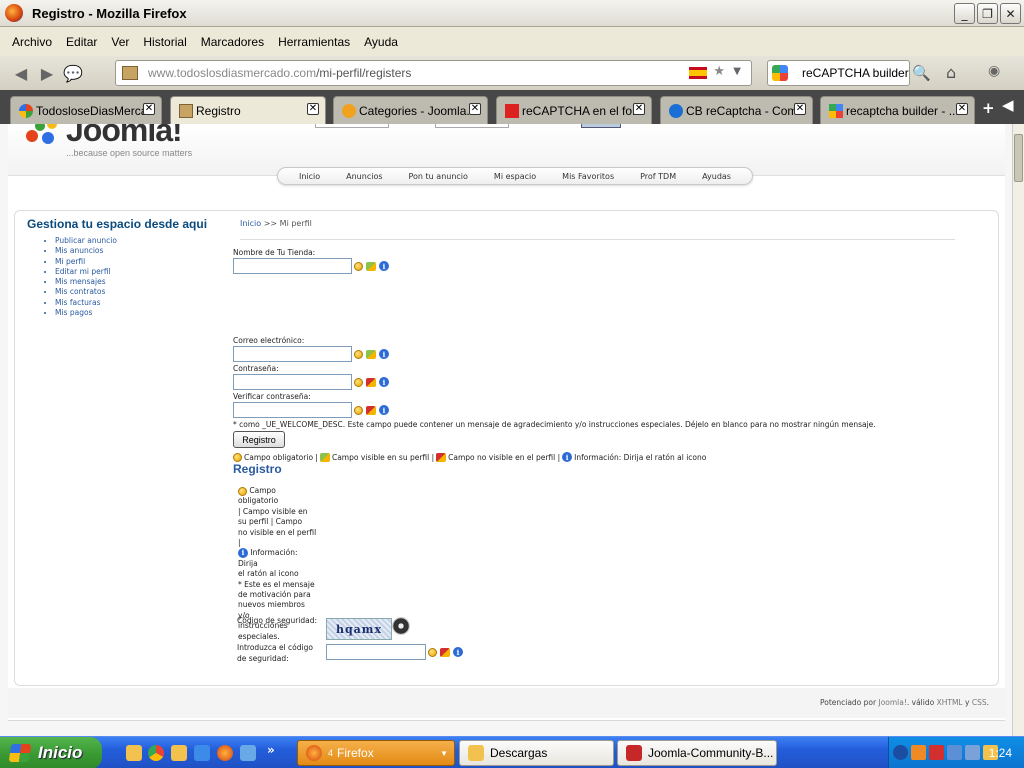  What do you see at coordinates (250, 223) in the screenshot?
I see `breadcrumb-home: Inicio` at bounding box center [250, 223].